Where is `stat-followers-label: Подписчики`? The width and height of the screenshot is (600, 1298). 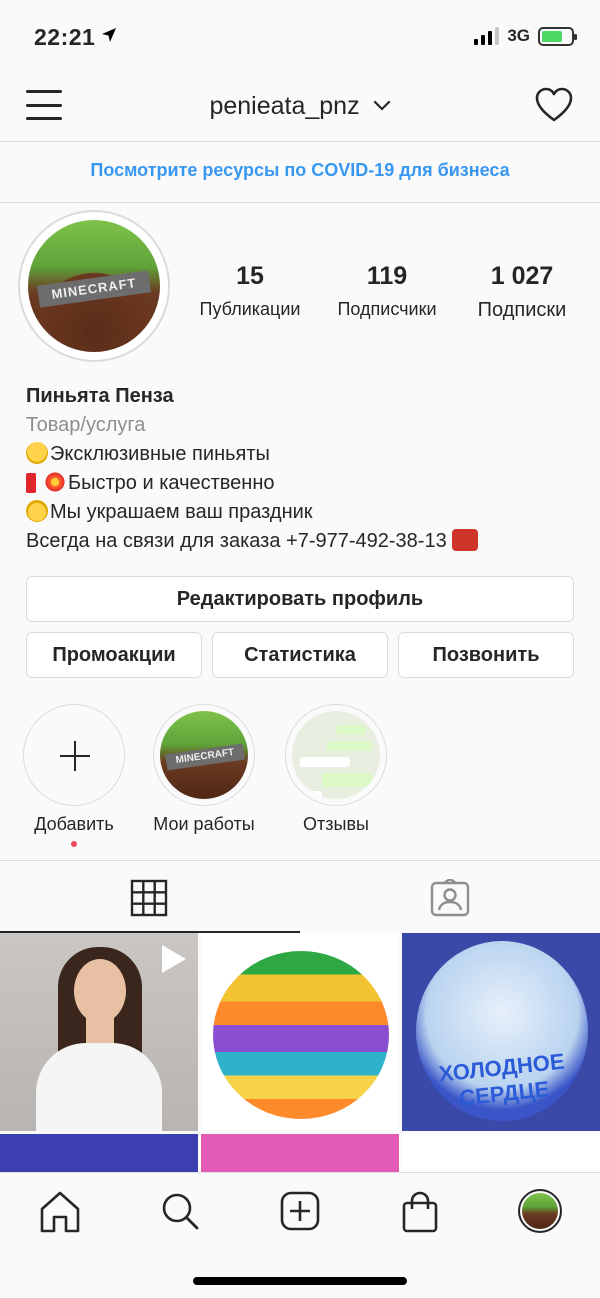 stat-followers-label: Подписчики is located at coordinates (387, 309).